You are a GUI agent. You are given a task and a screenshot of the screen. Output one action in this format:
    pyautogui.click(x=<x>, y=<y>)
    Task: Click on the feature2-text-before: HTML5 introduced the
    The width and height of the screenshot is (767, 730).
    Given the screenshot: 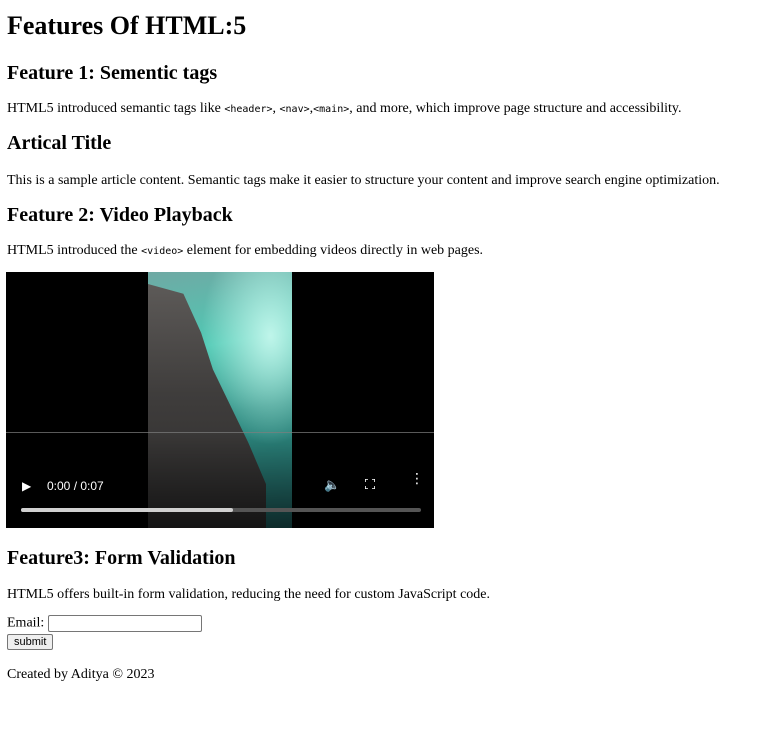 What is the action you would take?
    pyautogui.click(x=74, y=250)
    